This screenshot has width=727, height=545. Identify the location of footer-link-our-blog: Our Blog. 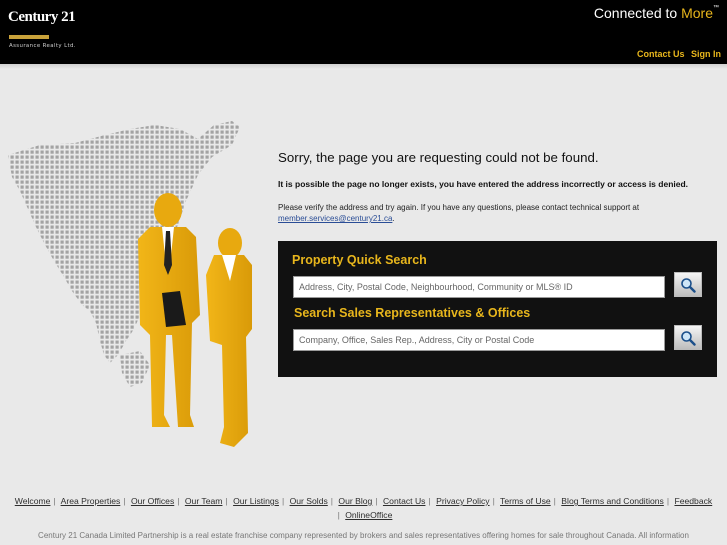
(355, 501).